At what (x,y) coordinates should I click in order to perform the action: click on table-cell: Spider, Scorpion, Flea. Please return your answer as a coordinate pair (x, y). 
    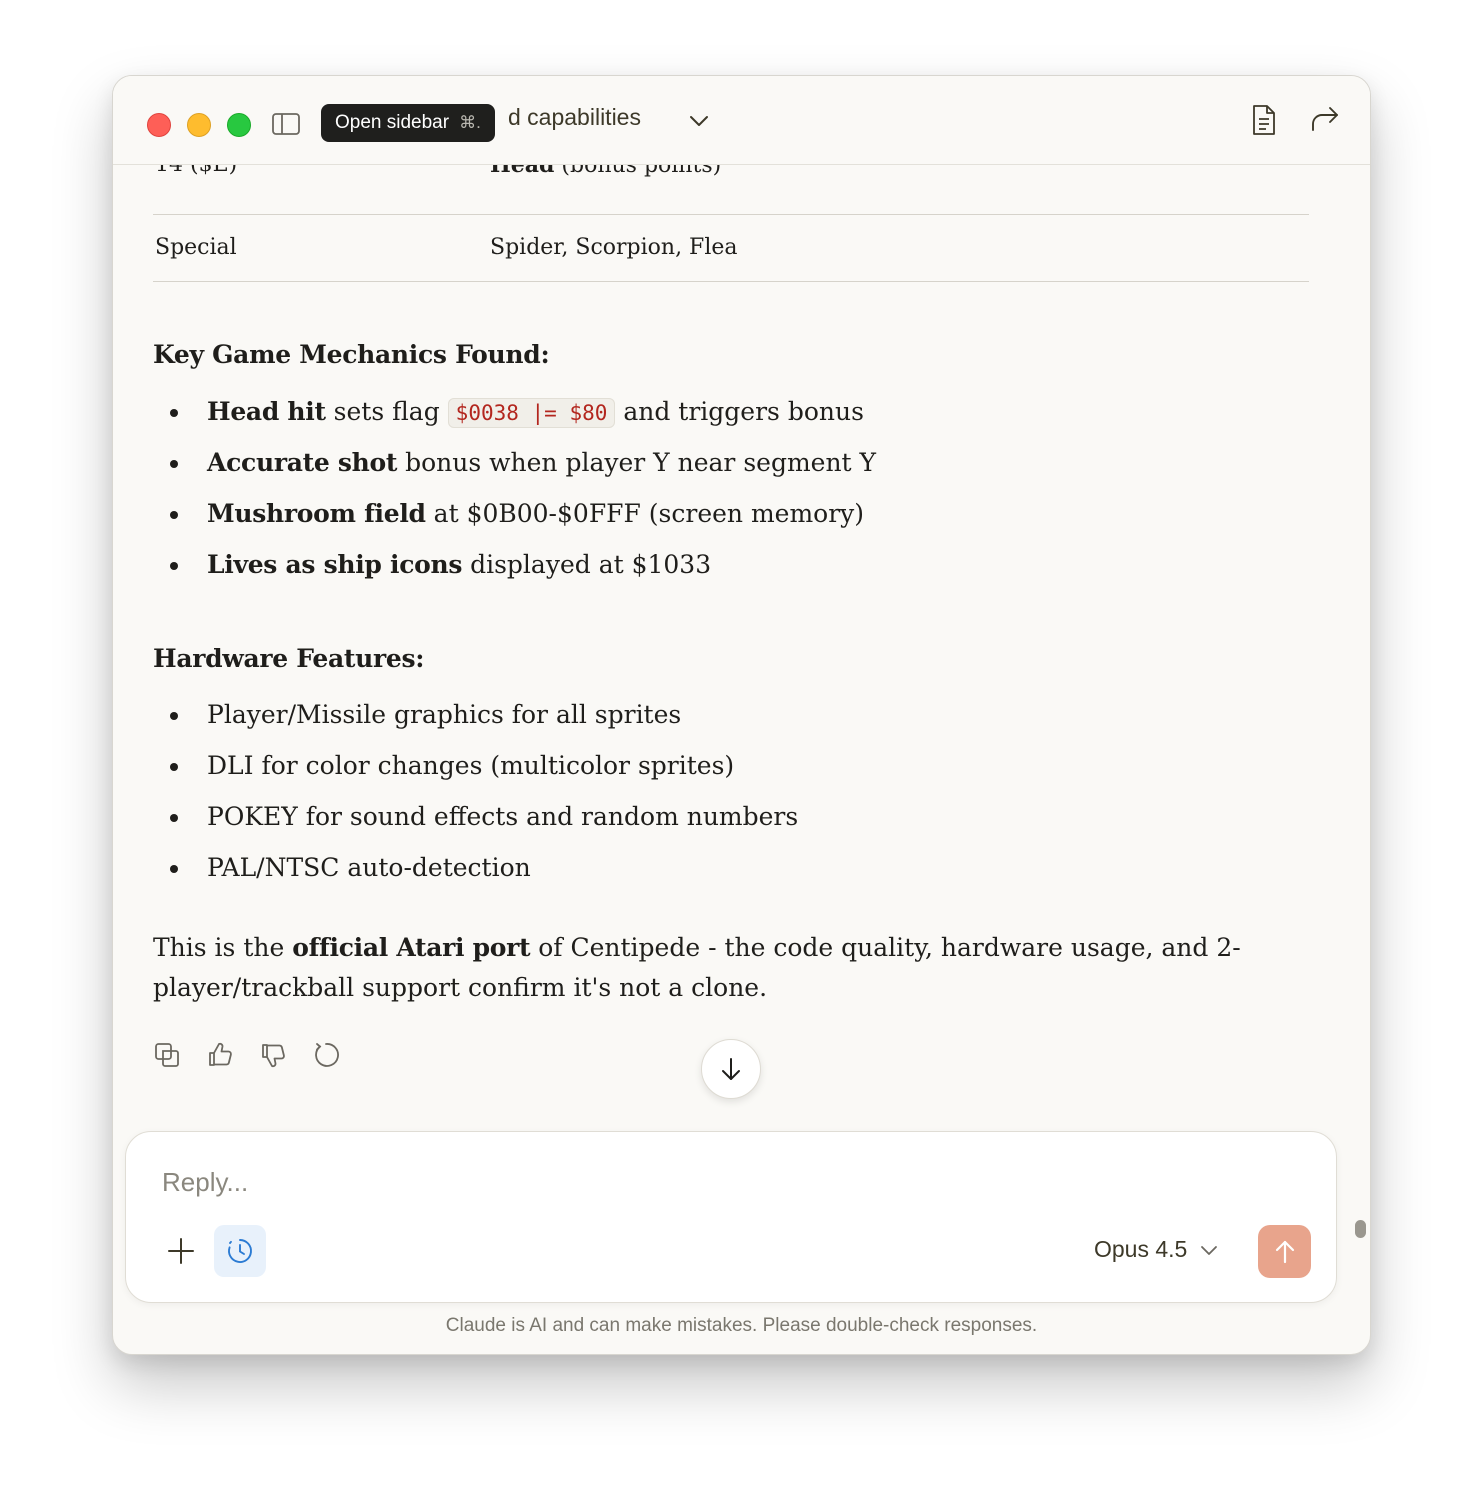
    Looking at the image, I should click on (614, 247).